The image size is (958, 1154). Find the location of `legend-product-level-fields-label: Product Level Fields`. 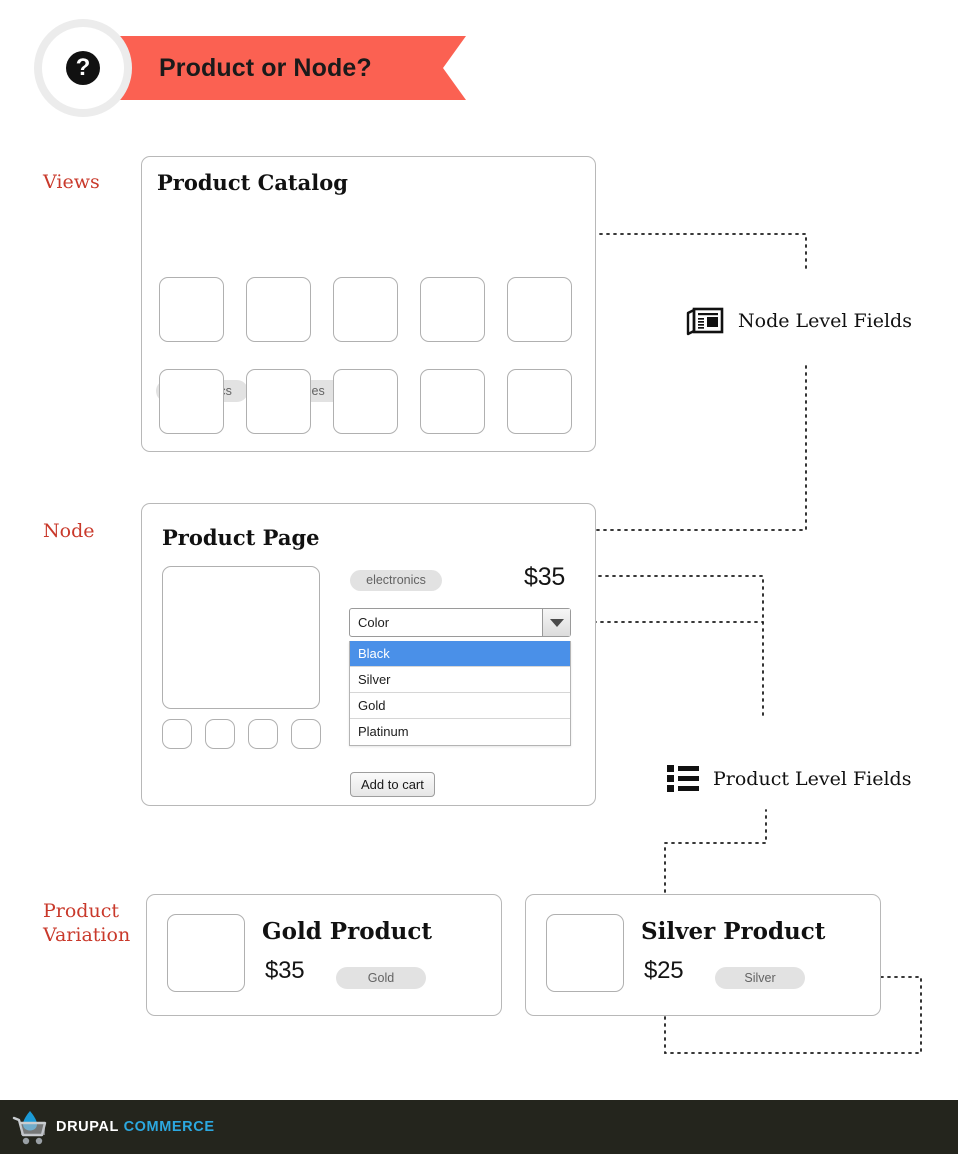

legend-product-level-fields-label: Product Level Fields is located at coordinates (812, 779).